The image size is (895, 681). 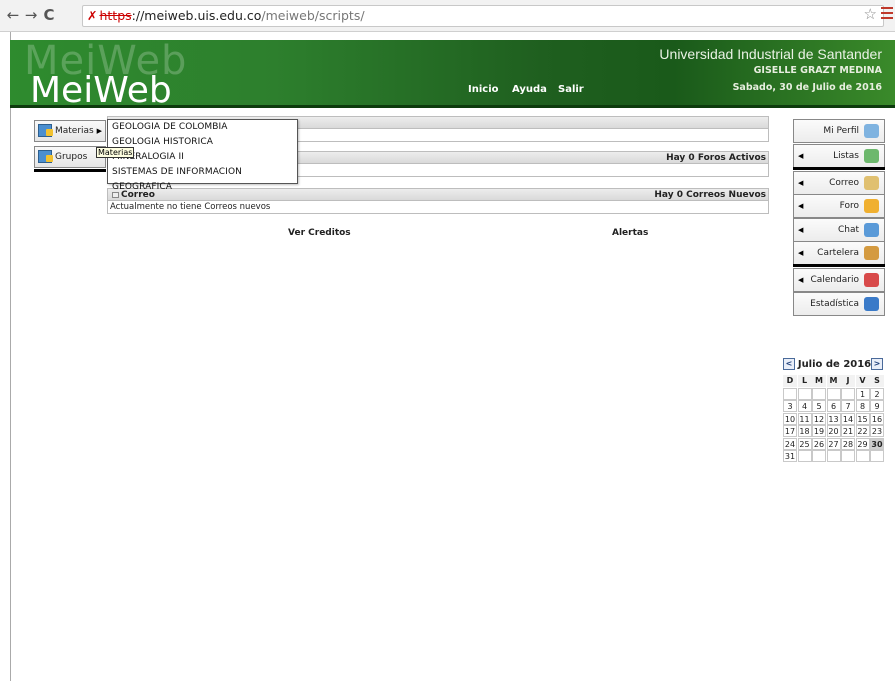 What do you see at coordinates (877, 393) in the screenshot?
I see `calendar-day: 2` at bounding box center [877, 393].